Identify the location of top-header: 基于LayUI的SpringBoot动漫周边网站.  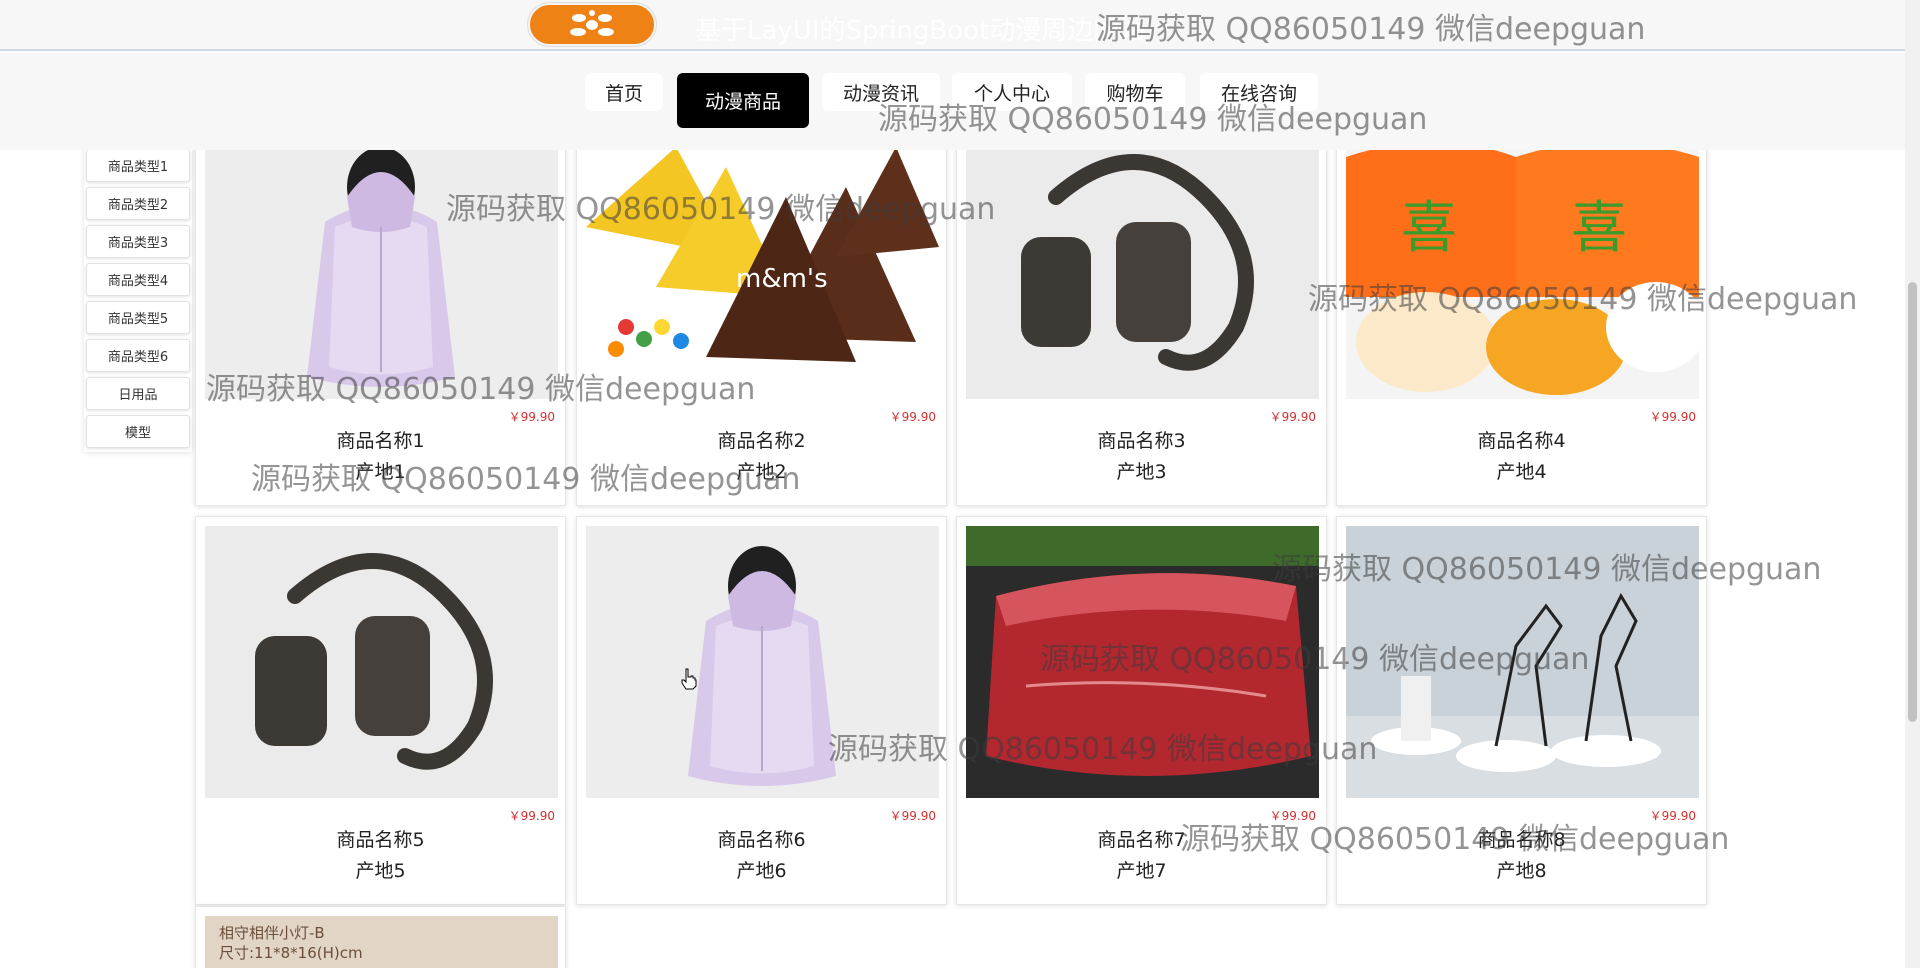
(952, 25).